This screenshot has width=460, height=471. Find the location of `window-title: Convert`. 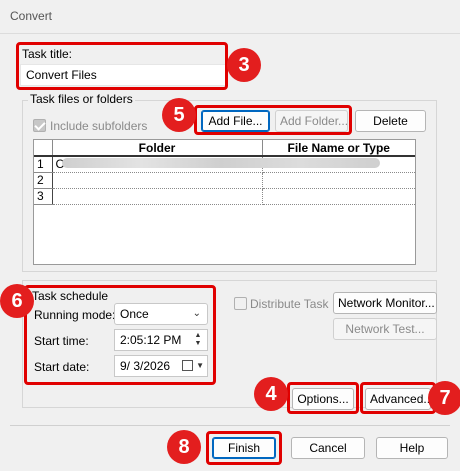

window-title: Convert is located at coordinates (31, 16).